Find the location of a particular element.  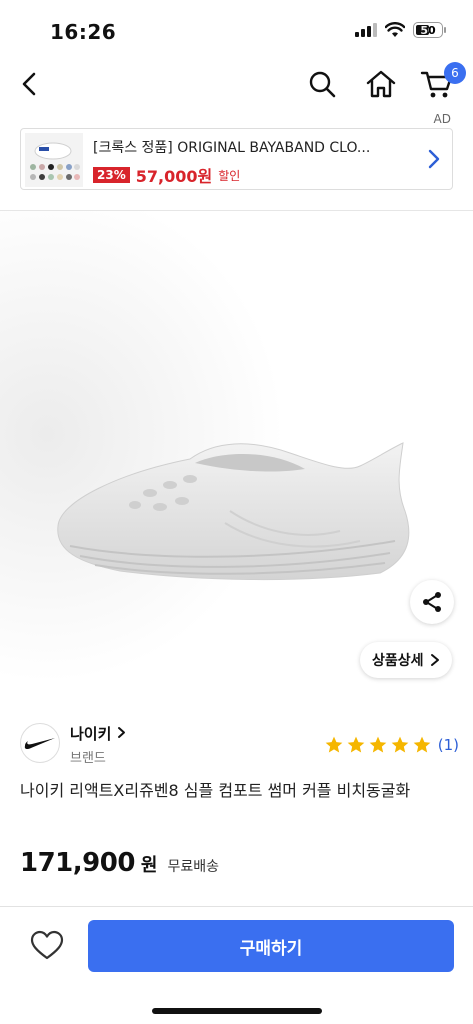

top-nav is located at coordinates (236, 85).